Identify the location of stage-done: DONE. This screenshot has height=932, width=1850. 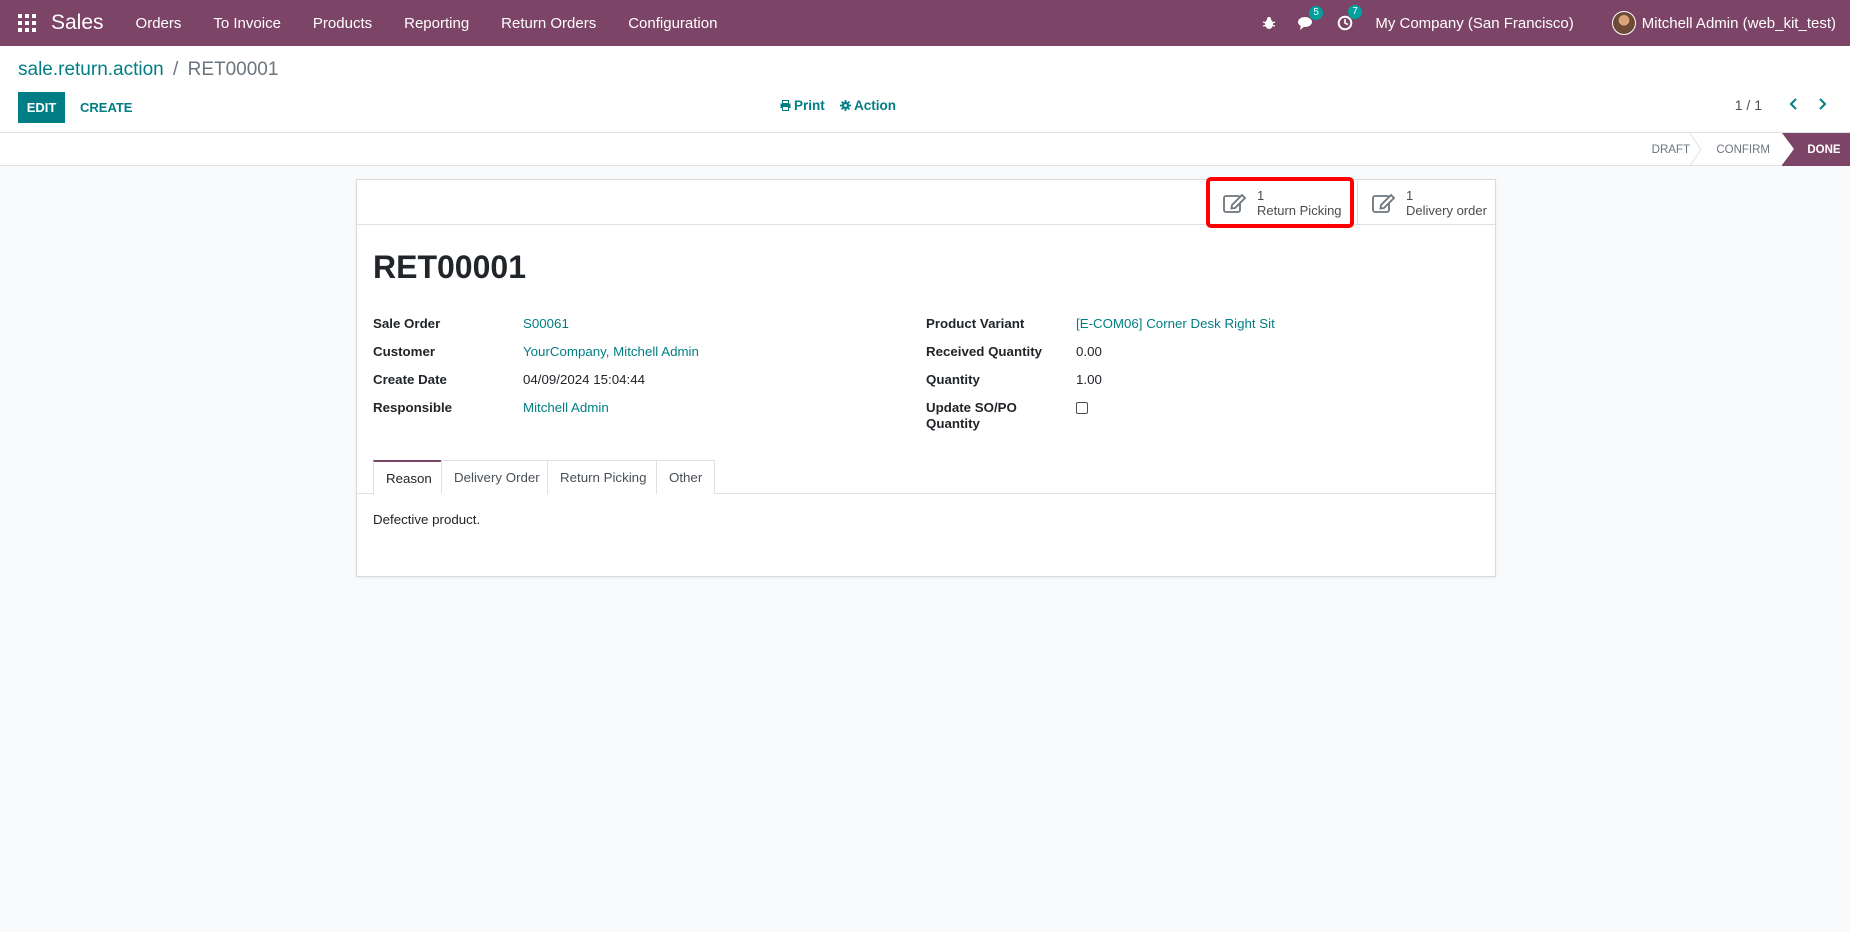
(1816, 149).